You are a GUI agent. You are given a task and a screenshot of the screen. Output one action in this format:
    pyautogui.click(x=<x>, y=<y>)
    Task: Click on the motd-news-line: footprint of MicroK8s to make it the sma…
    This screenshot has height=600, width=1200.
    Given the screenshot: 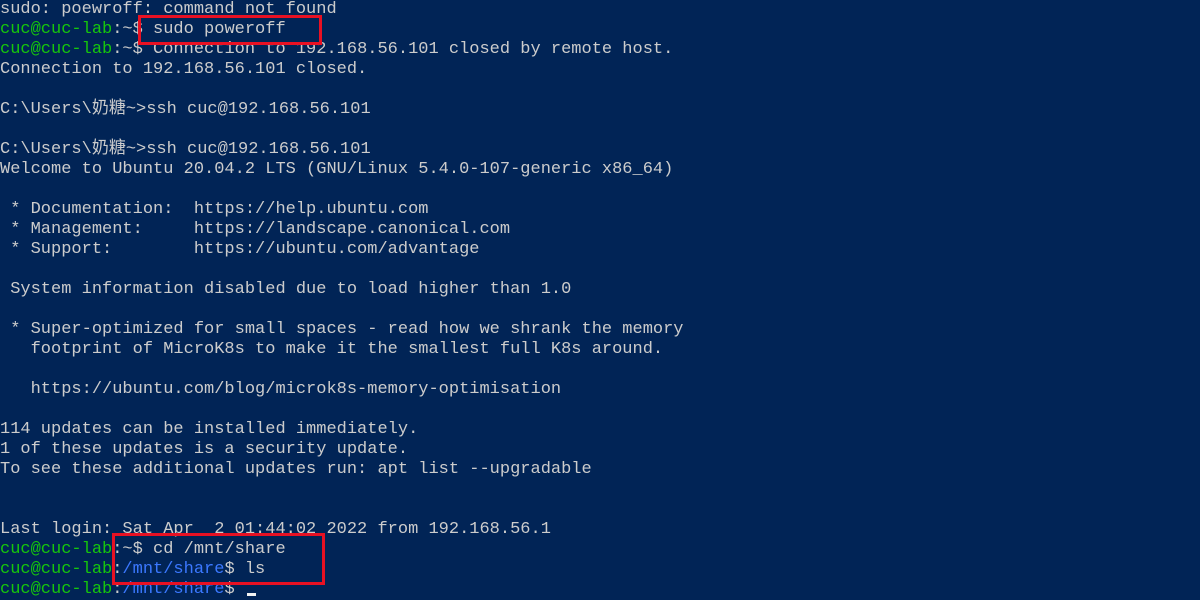 What is the action you would take?
    pyautogui.click(x=332, y=350)
    